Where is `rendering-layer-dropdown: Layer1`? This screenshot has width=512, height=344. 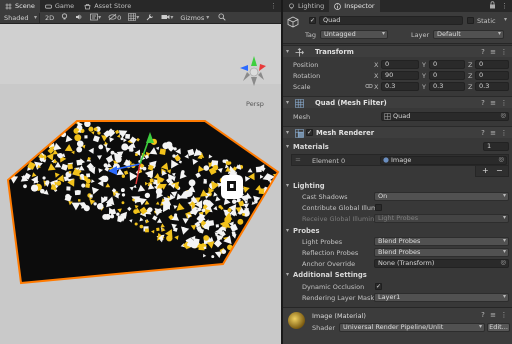 rendering-layer-dropdown: Layer1 is located at coordinates (441, 297).